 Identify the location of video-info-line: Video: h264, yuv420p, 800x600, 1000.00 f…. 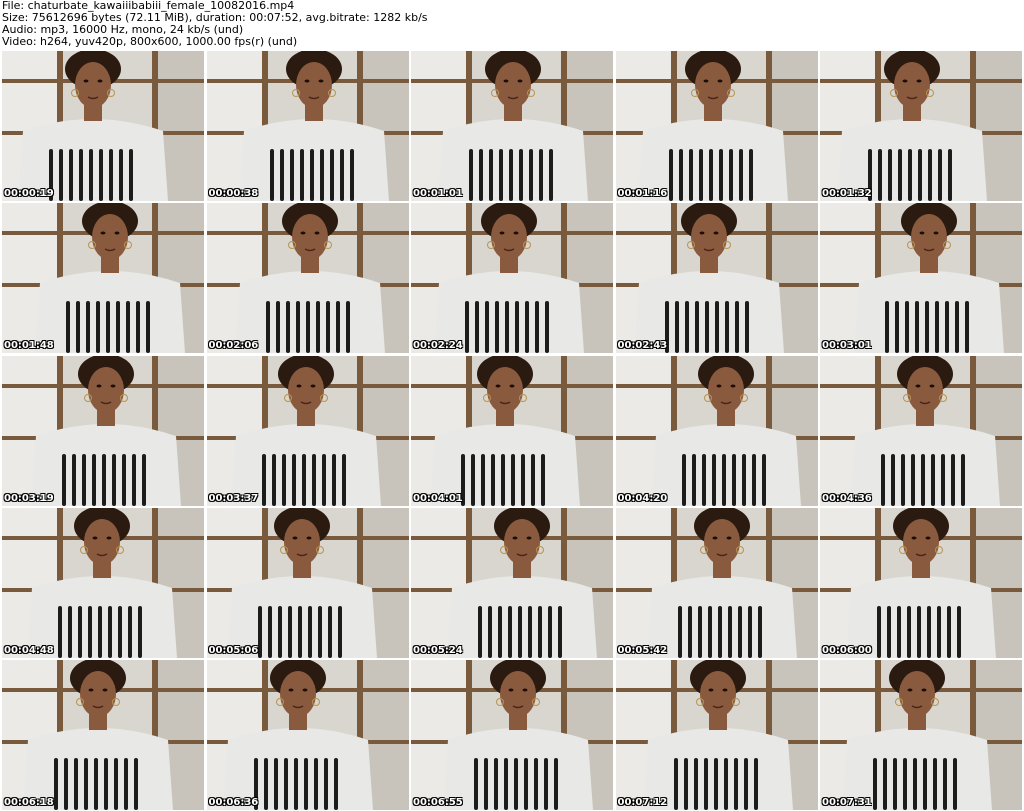
(150, 41).